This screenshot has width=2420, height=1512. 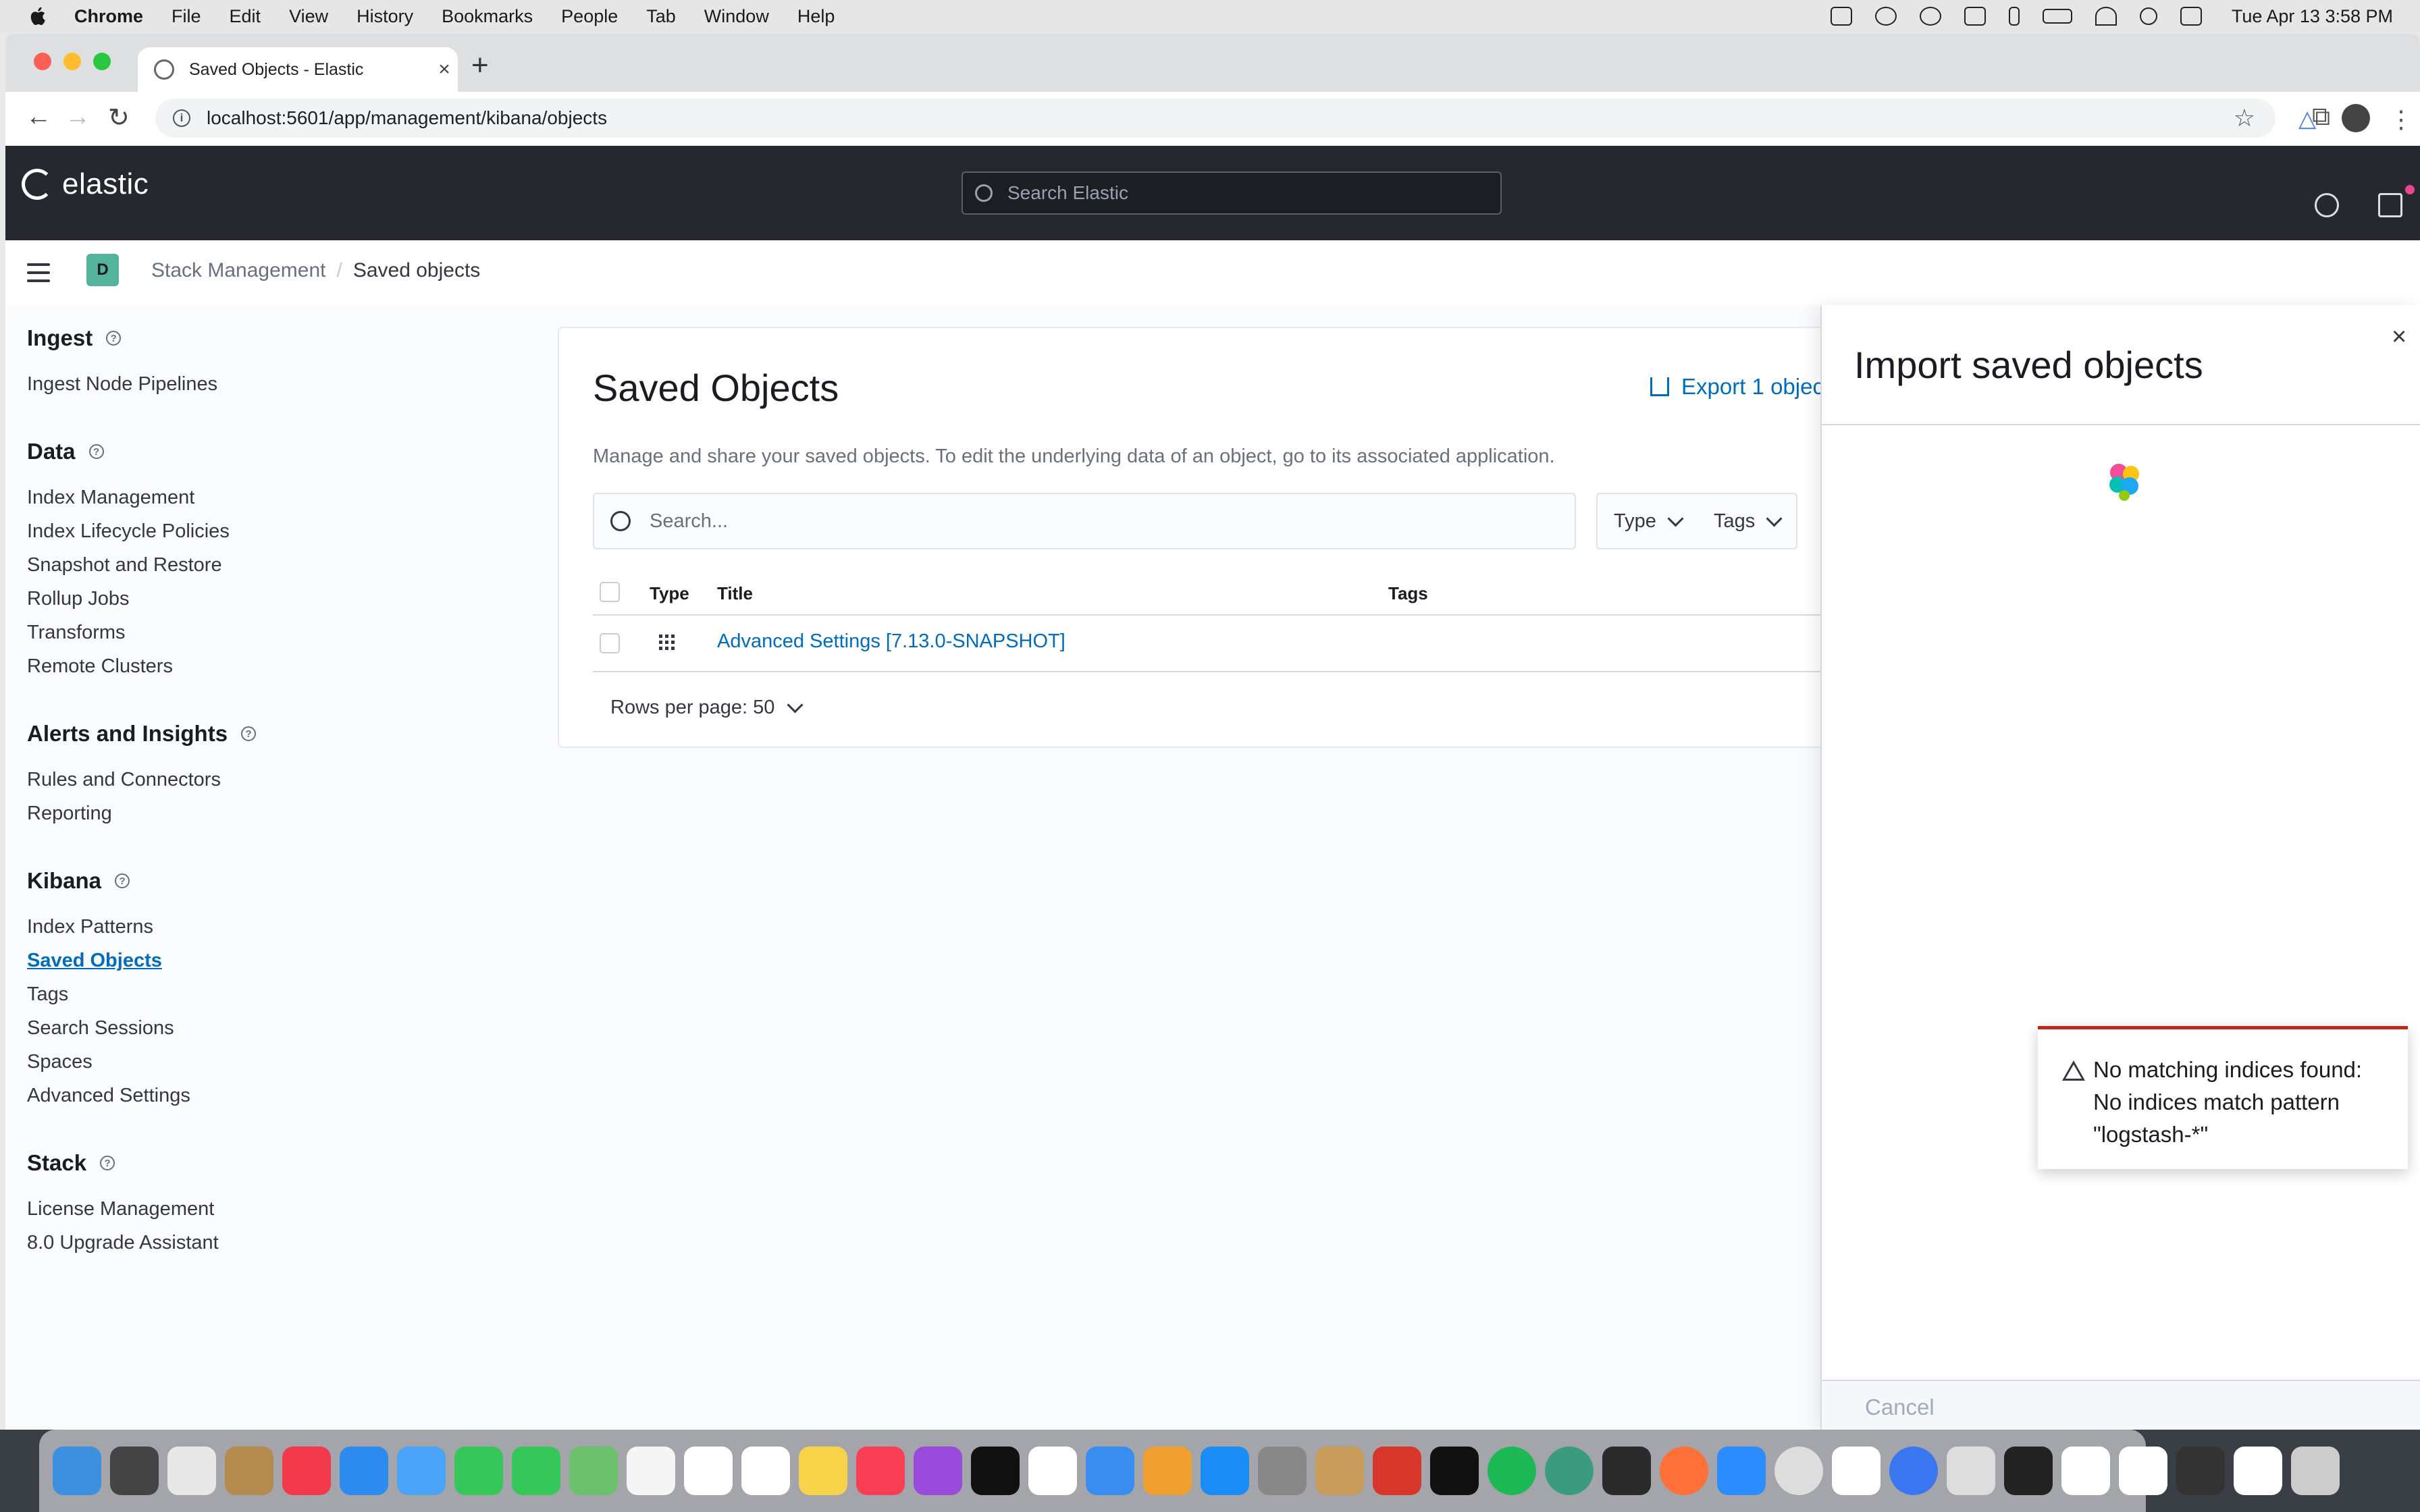 What do you see at coordinates (283, 531) in the screenshot?
I see `sidebar-item-index-lifecycle-policies: Index Lifecycle Policies` at bounding box center [283, 531].